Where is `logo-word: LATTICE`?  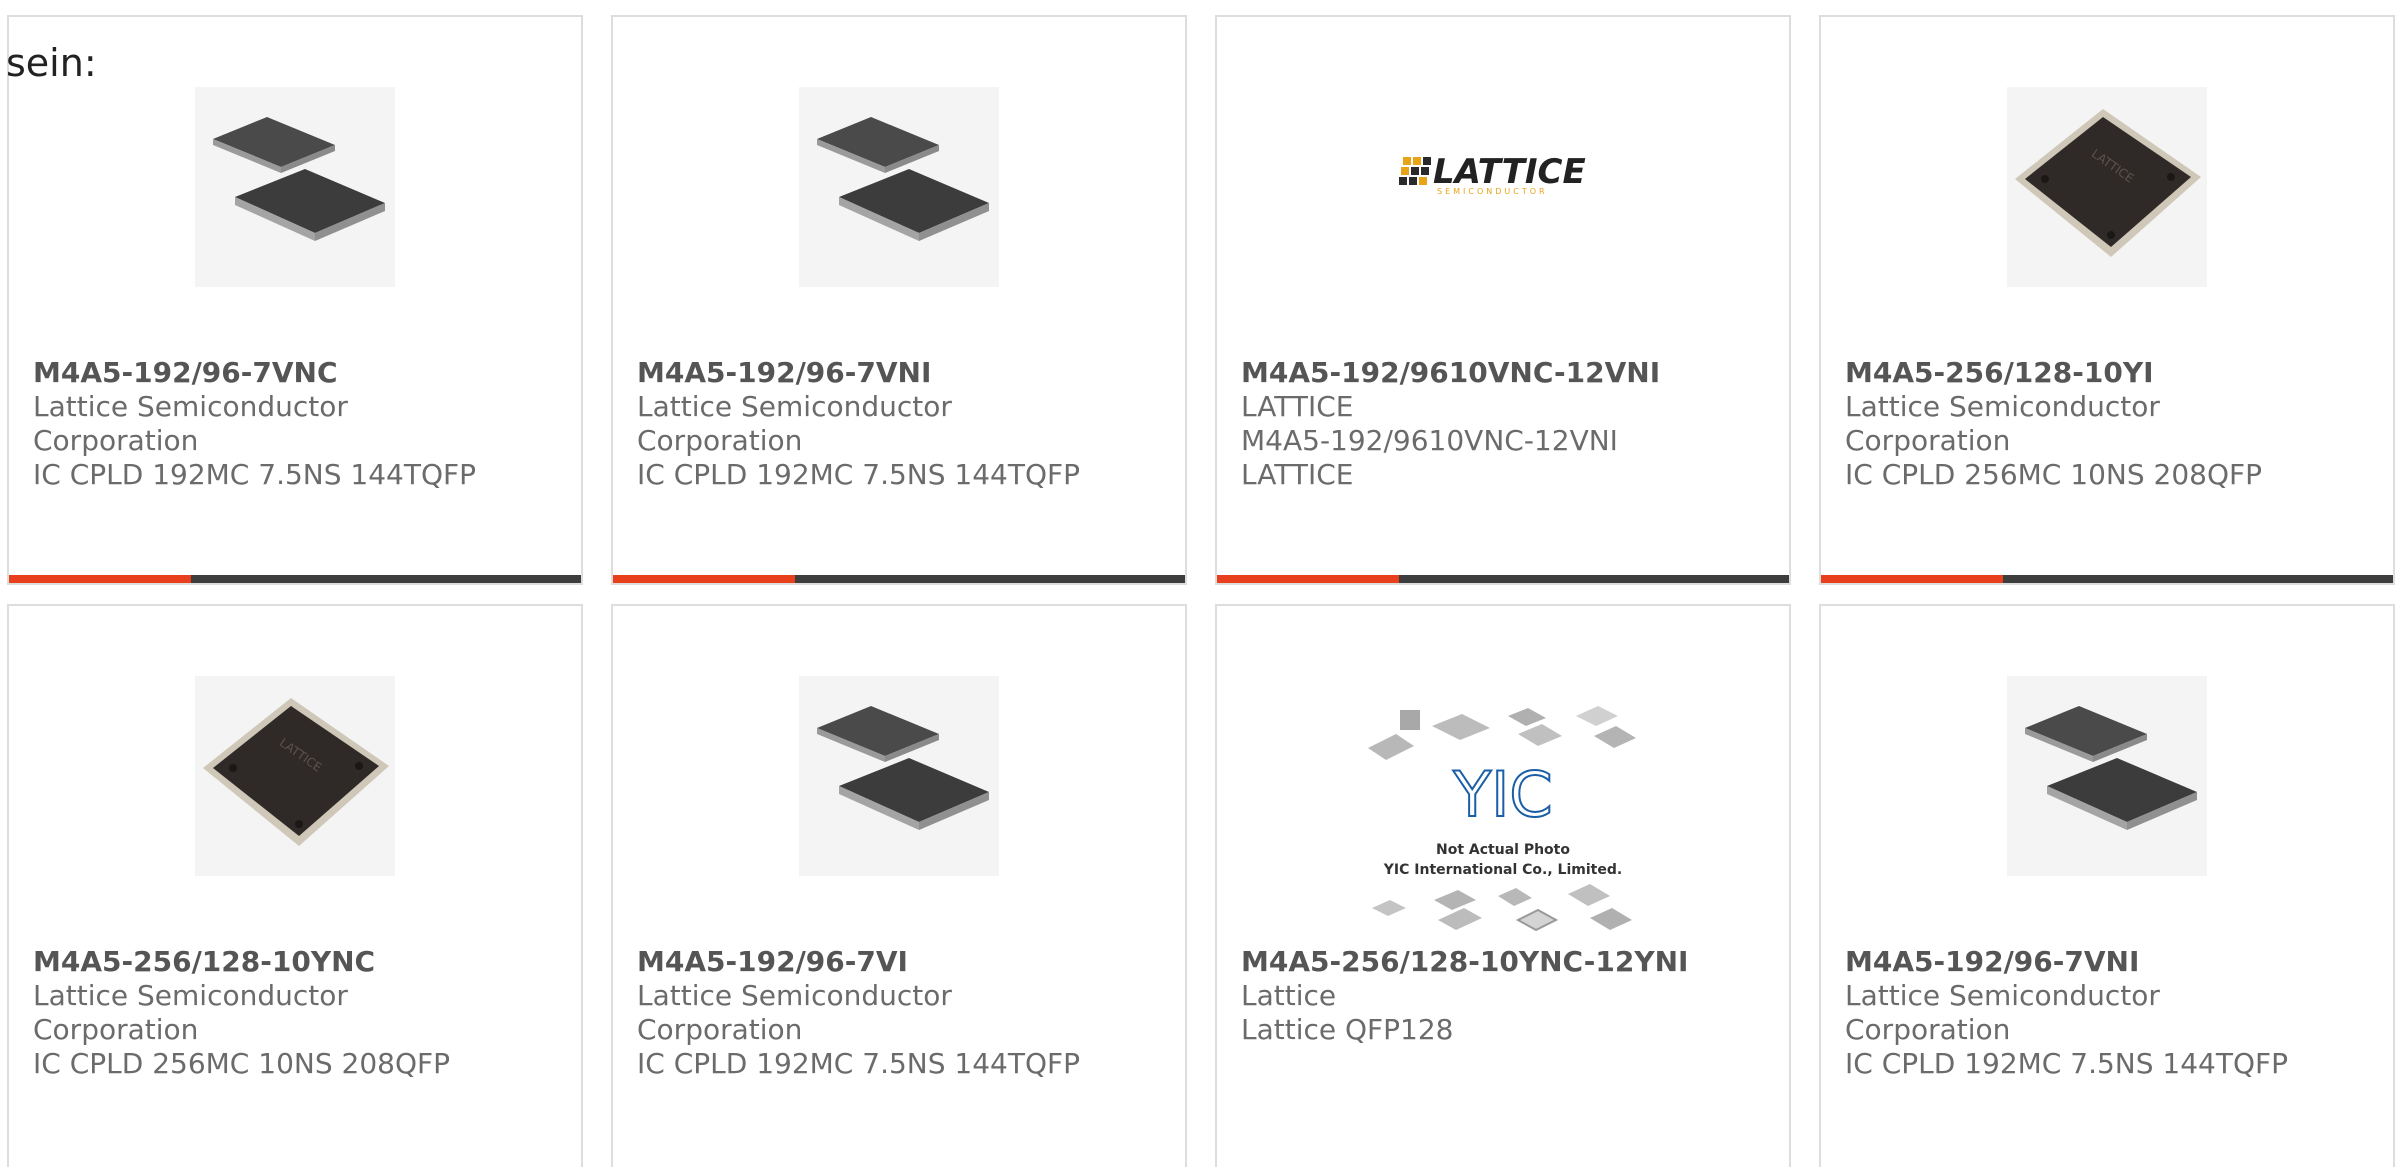 logo-word: LATTICE is located at coordinates (1509, 172).